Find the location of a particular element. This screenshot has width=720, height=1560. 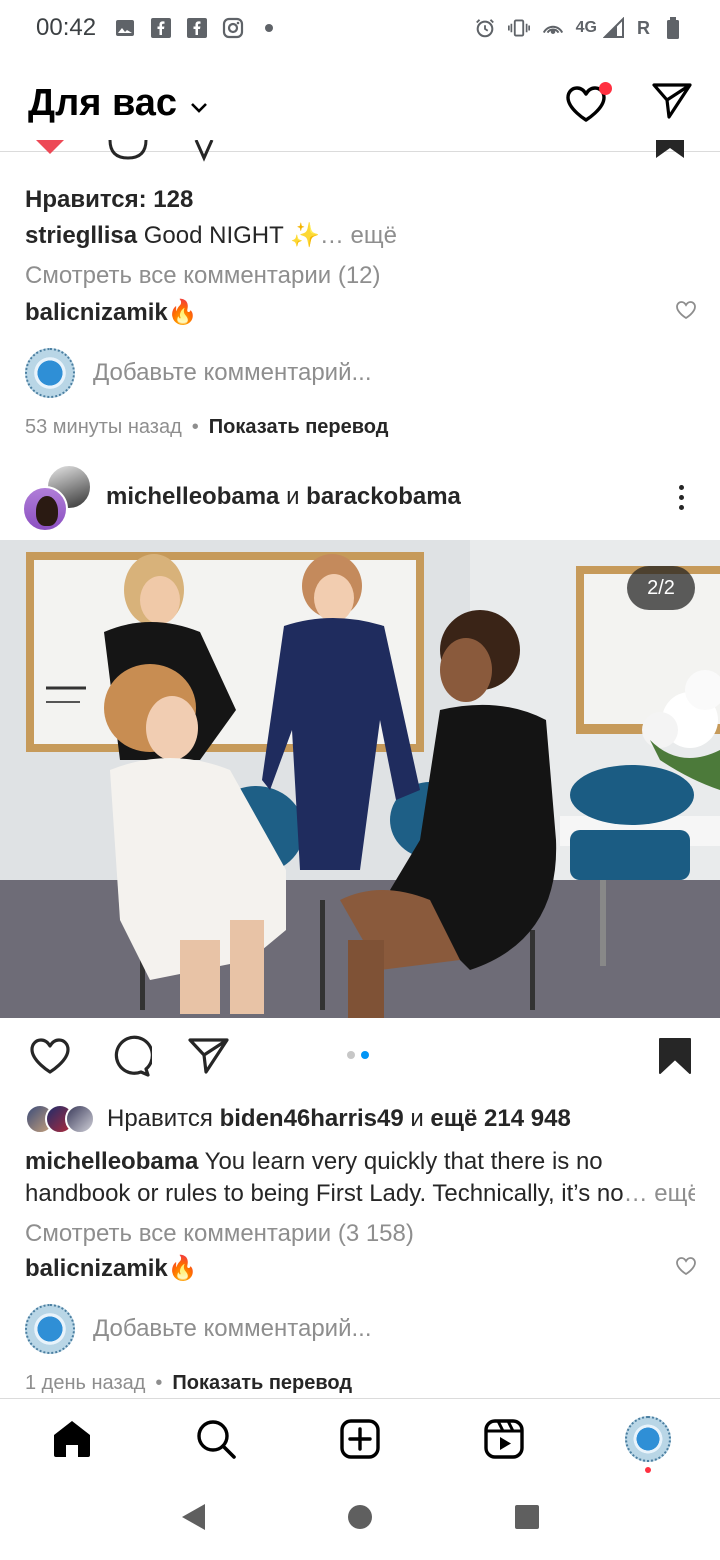

collab-avatars is located at coordinates (57, 497).